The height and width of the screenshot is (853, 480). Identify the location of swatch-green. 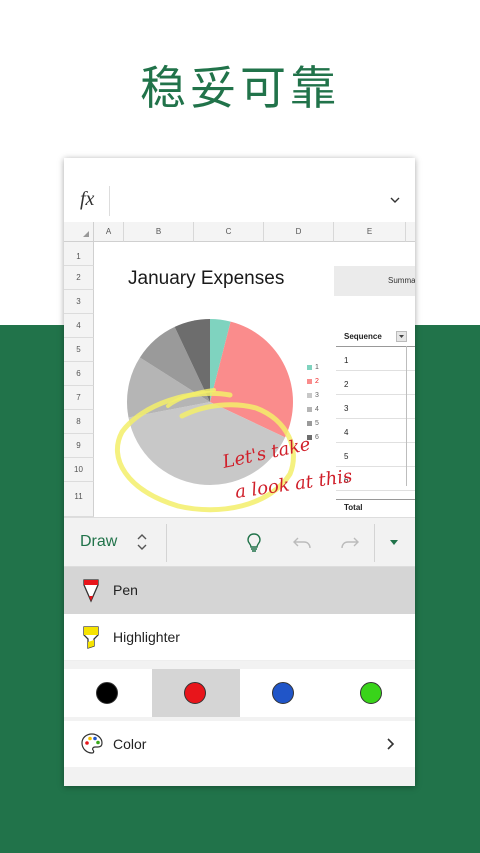
(371, 693).